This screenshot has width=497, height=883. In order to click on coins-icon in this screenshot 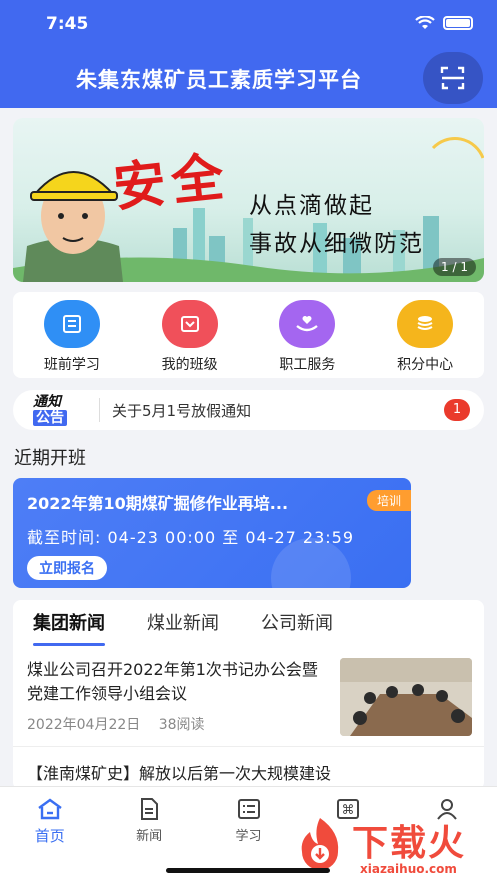, I will do `click(425, 324)`.